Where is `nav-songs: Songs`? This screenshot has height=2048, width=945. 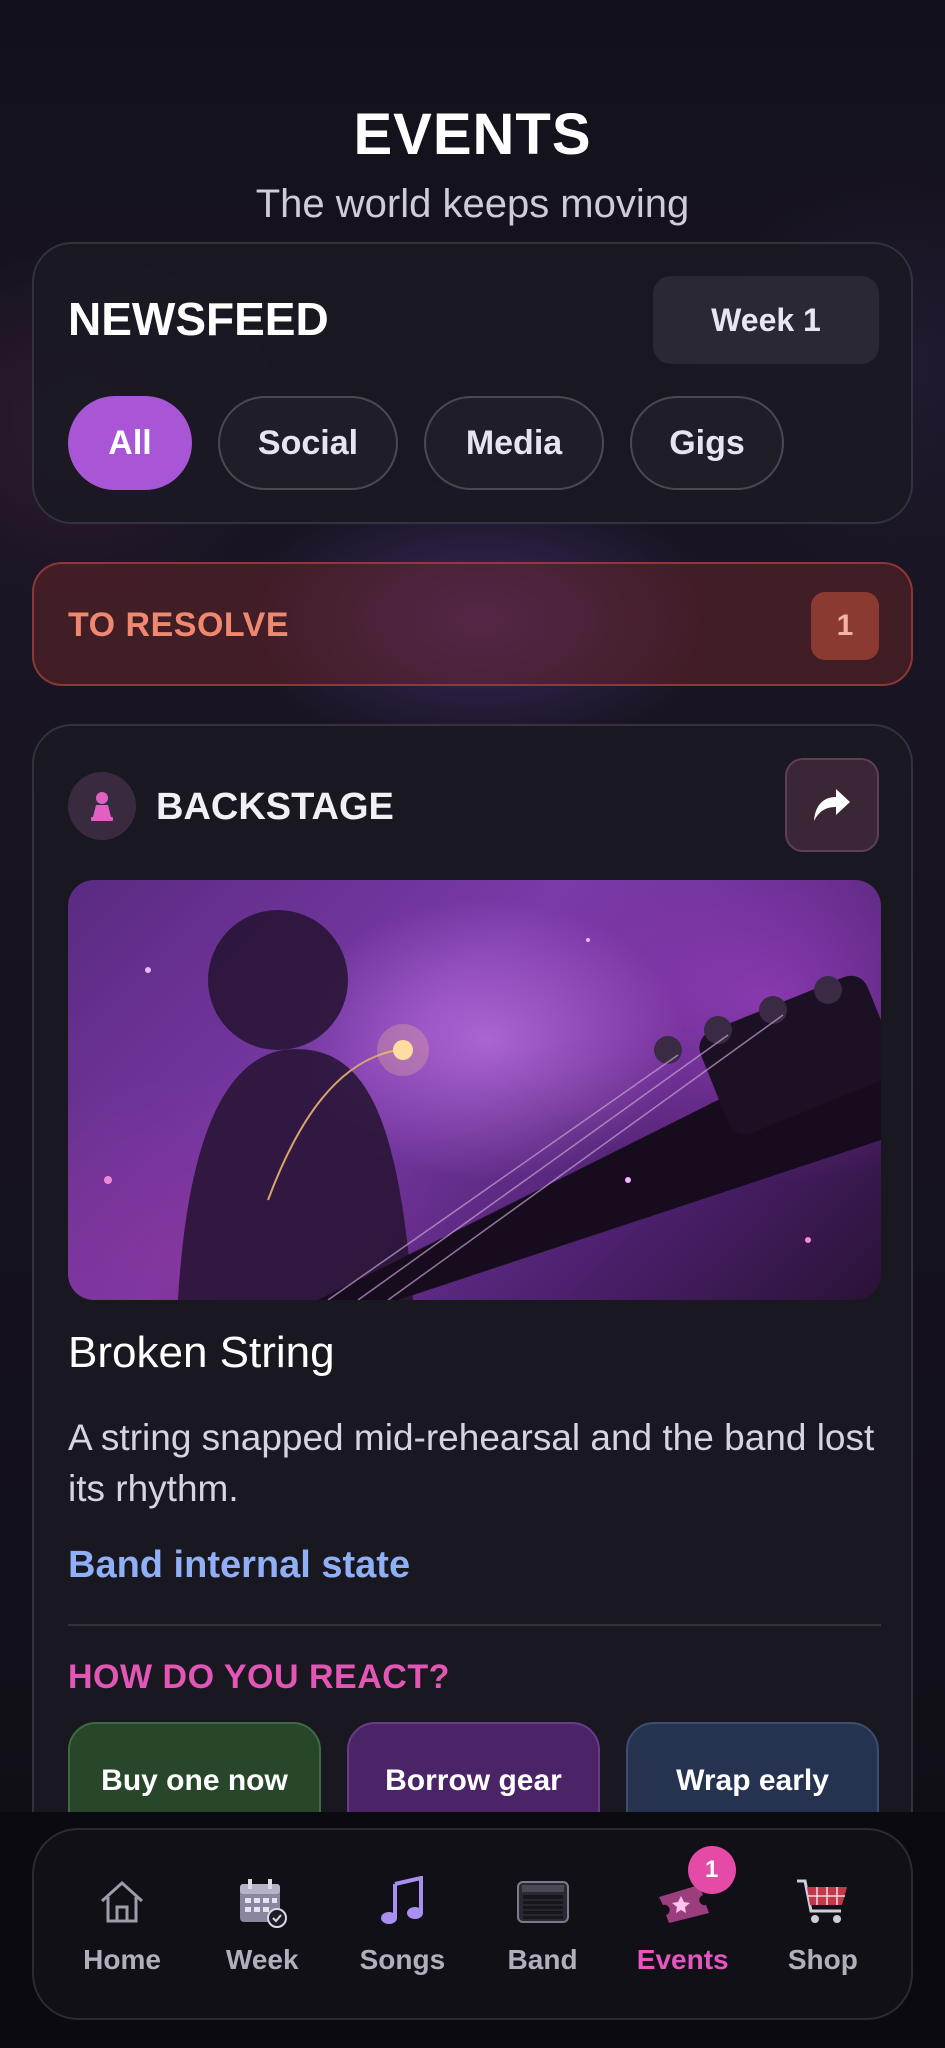
nav-songs: Songs is located at coordinates (402, 1924).